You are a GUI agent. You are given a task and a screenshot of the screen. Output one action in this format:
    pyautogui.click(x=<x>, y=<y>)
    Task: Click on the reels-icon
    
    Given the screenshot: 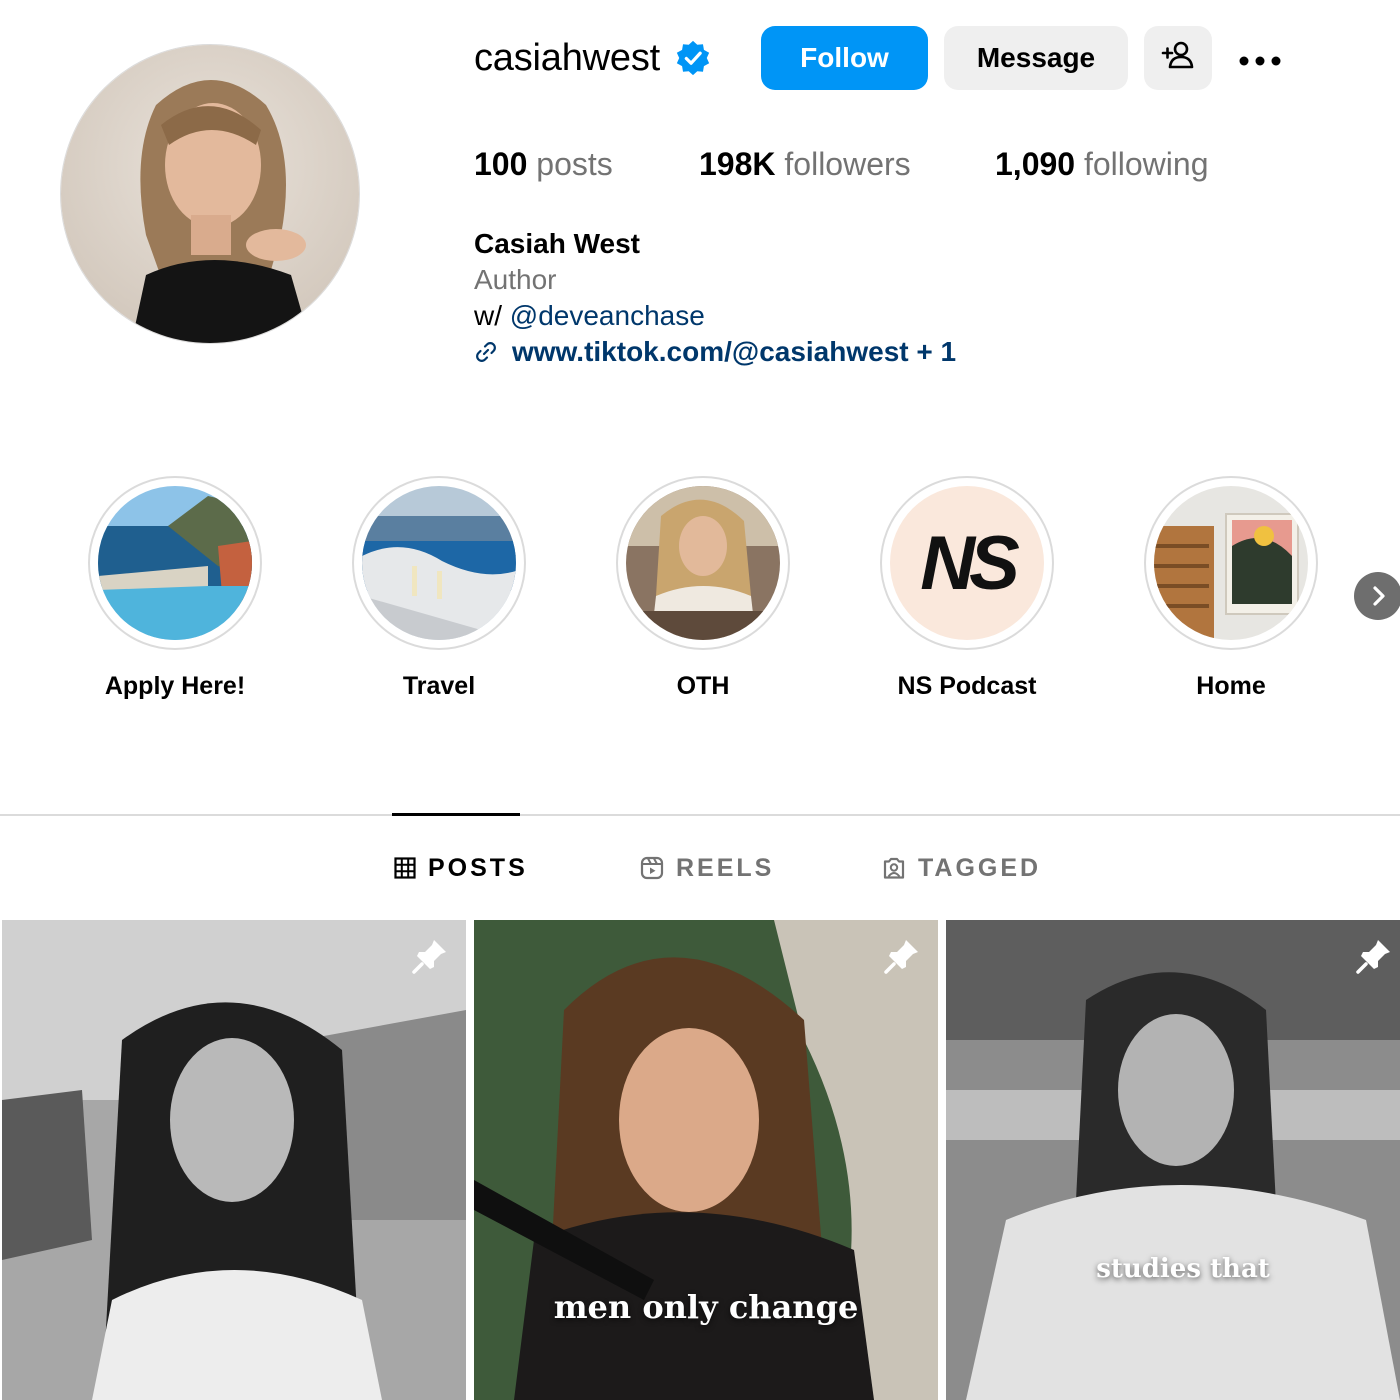 What is the action you would take?
    pyautogui.click(x=652, y=868)
    